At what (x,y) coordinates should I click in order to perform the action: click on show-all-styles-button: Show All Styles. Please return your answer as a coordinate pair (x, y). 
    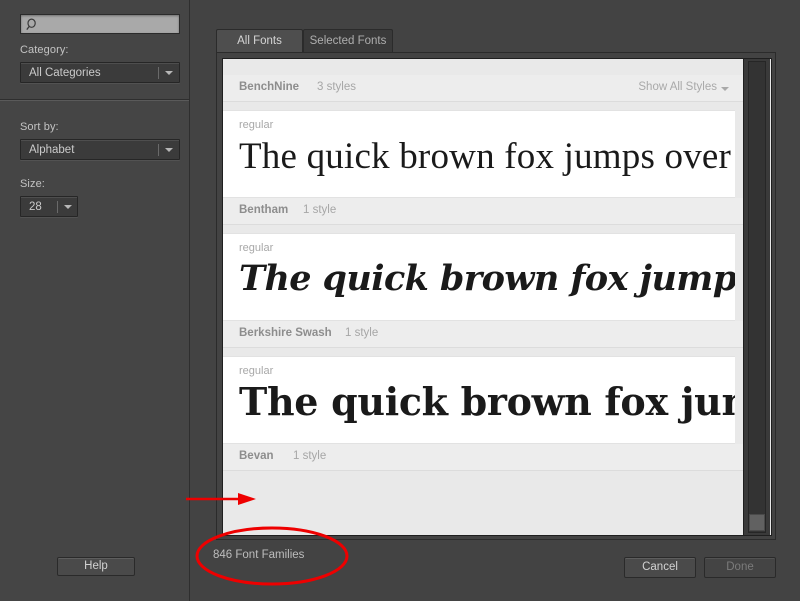
    Looking at the image, I should click on (677, 87).